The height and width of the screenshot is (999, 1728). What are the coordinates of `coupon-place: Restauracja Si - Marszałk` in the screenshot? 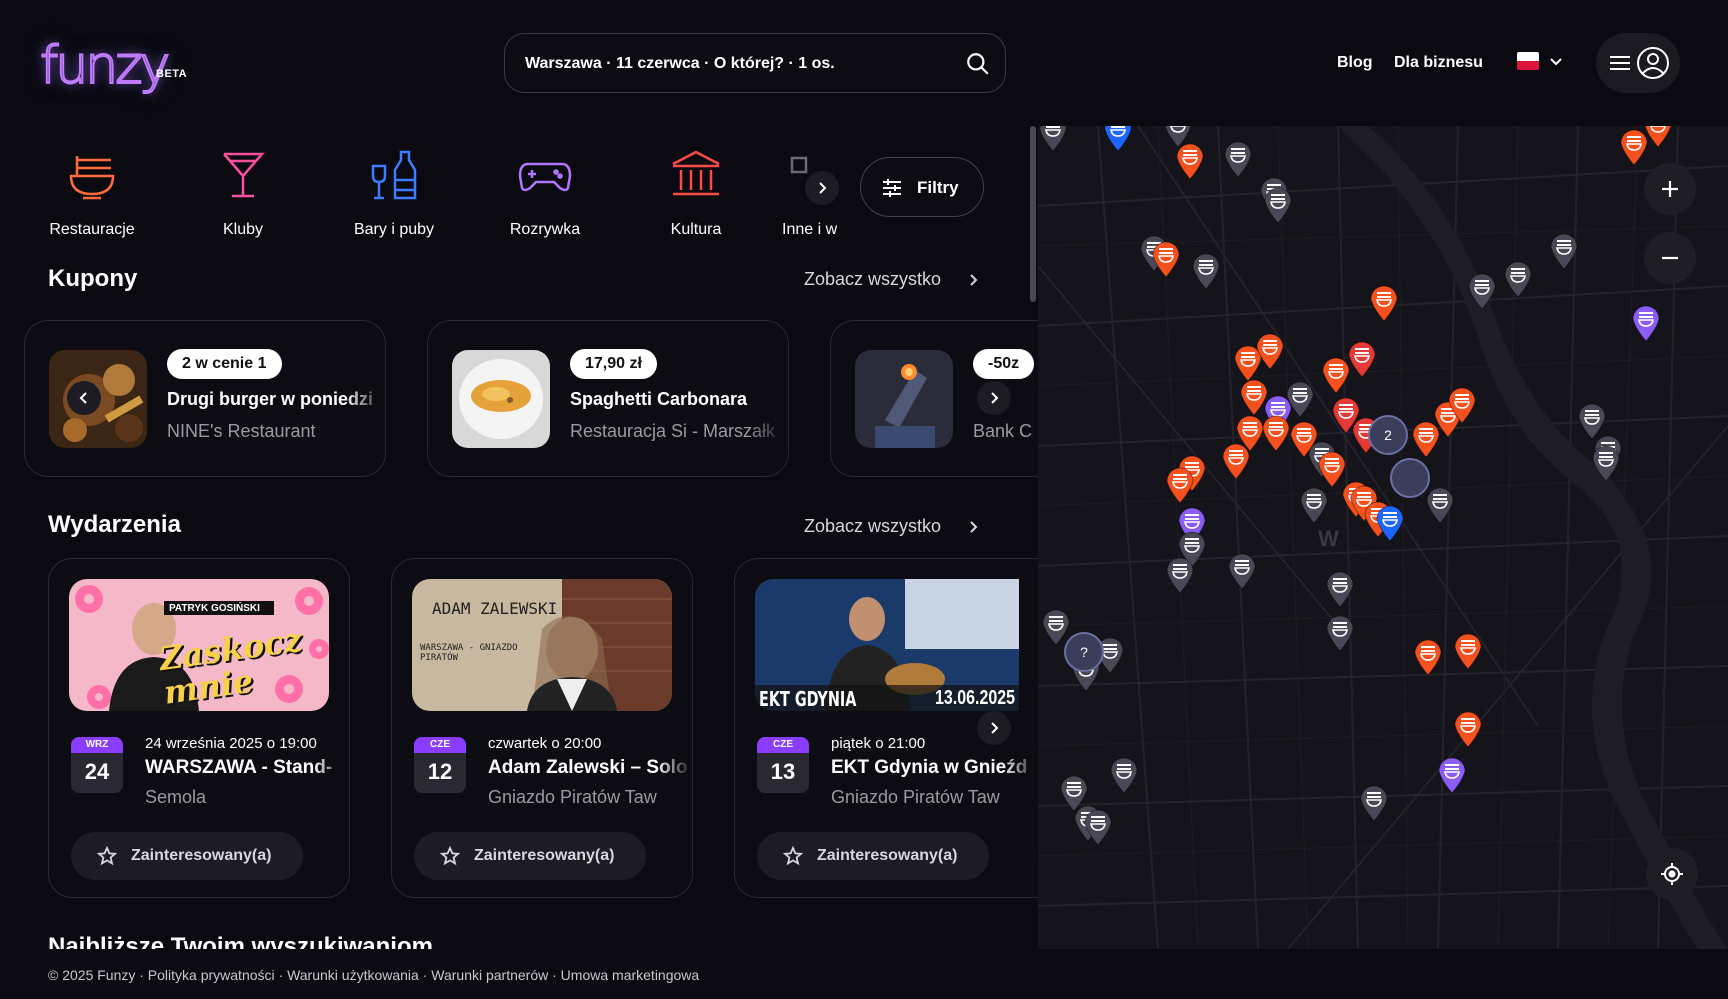 It's located at (673, 431).